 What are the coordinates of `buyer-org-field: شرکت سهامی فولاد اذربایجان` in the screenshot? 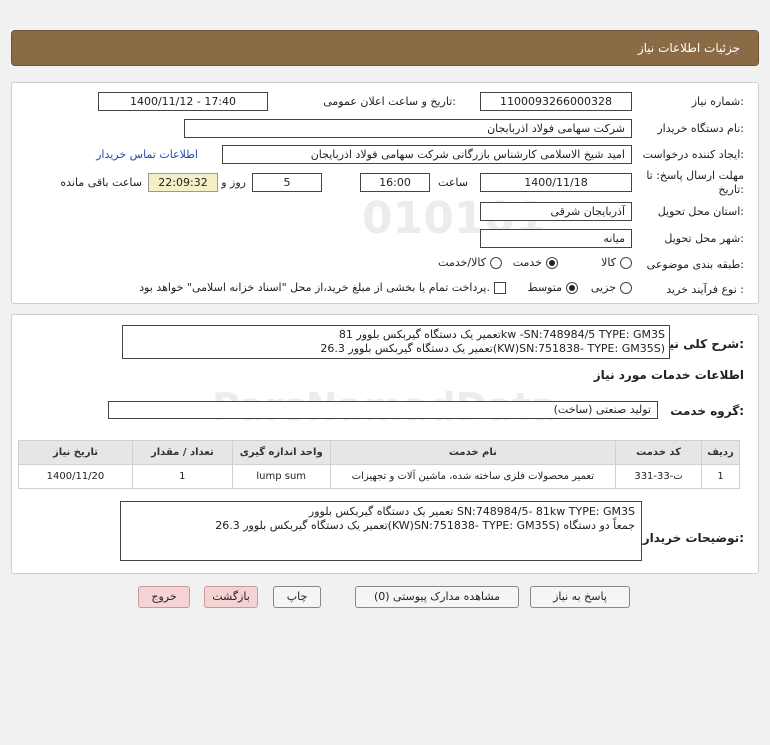 It's located at (408, 128).